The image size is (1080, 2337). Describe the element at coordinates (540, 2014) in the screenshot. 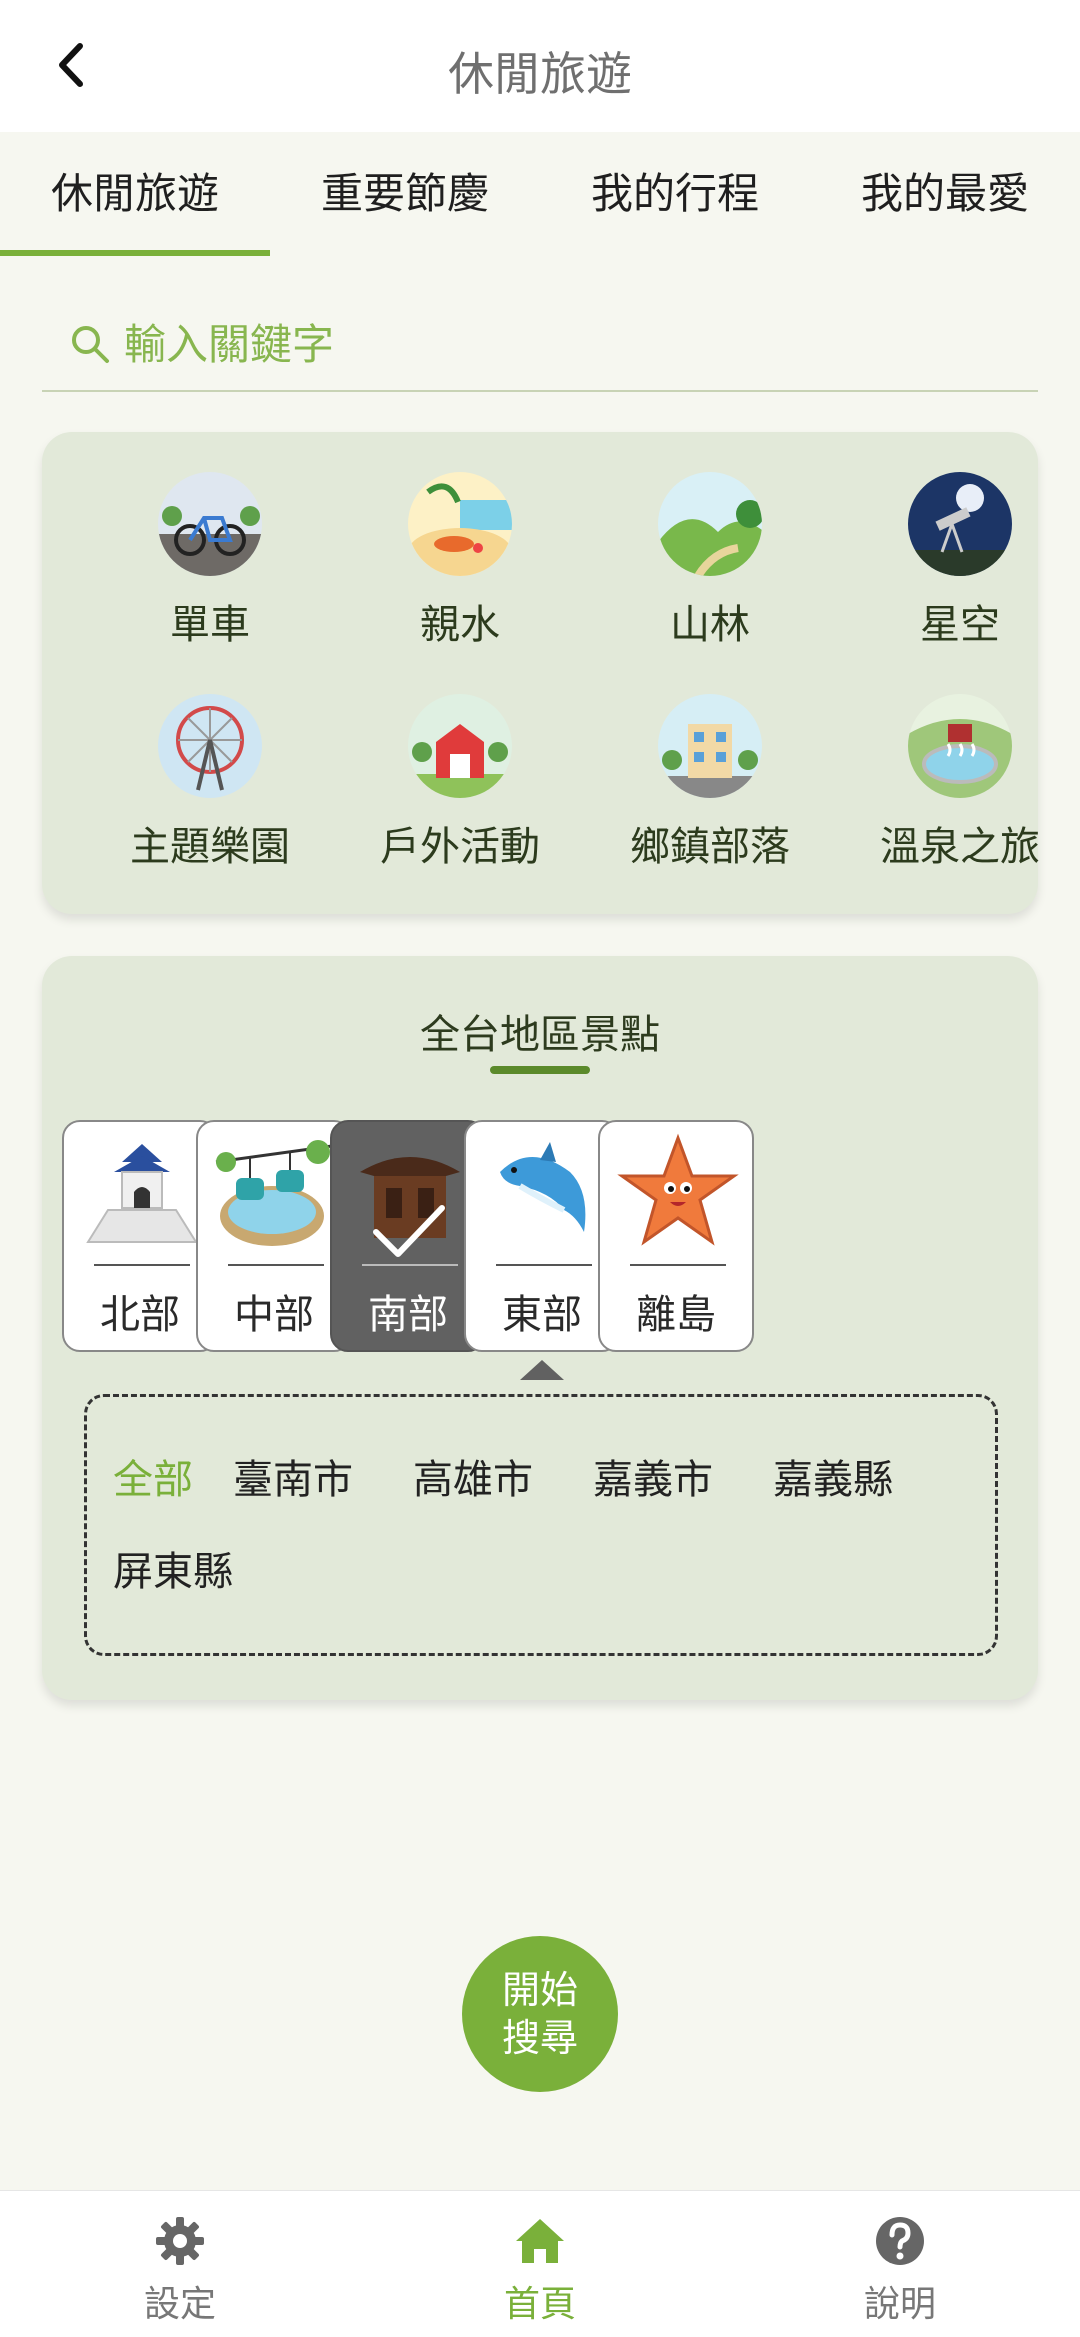

I see `start-search-button: 開始 搜尋` at that location.